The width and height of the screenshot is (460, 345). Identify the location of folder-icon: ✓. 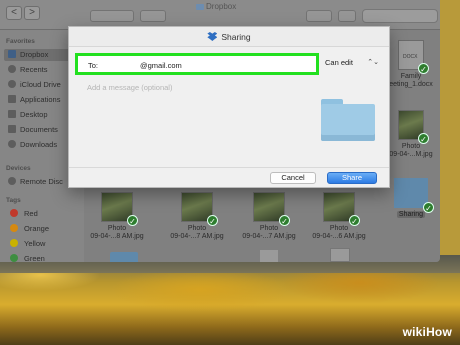
(414, 195).